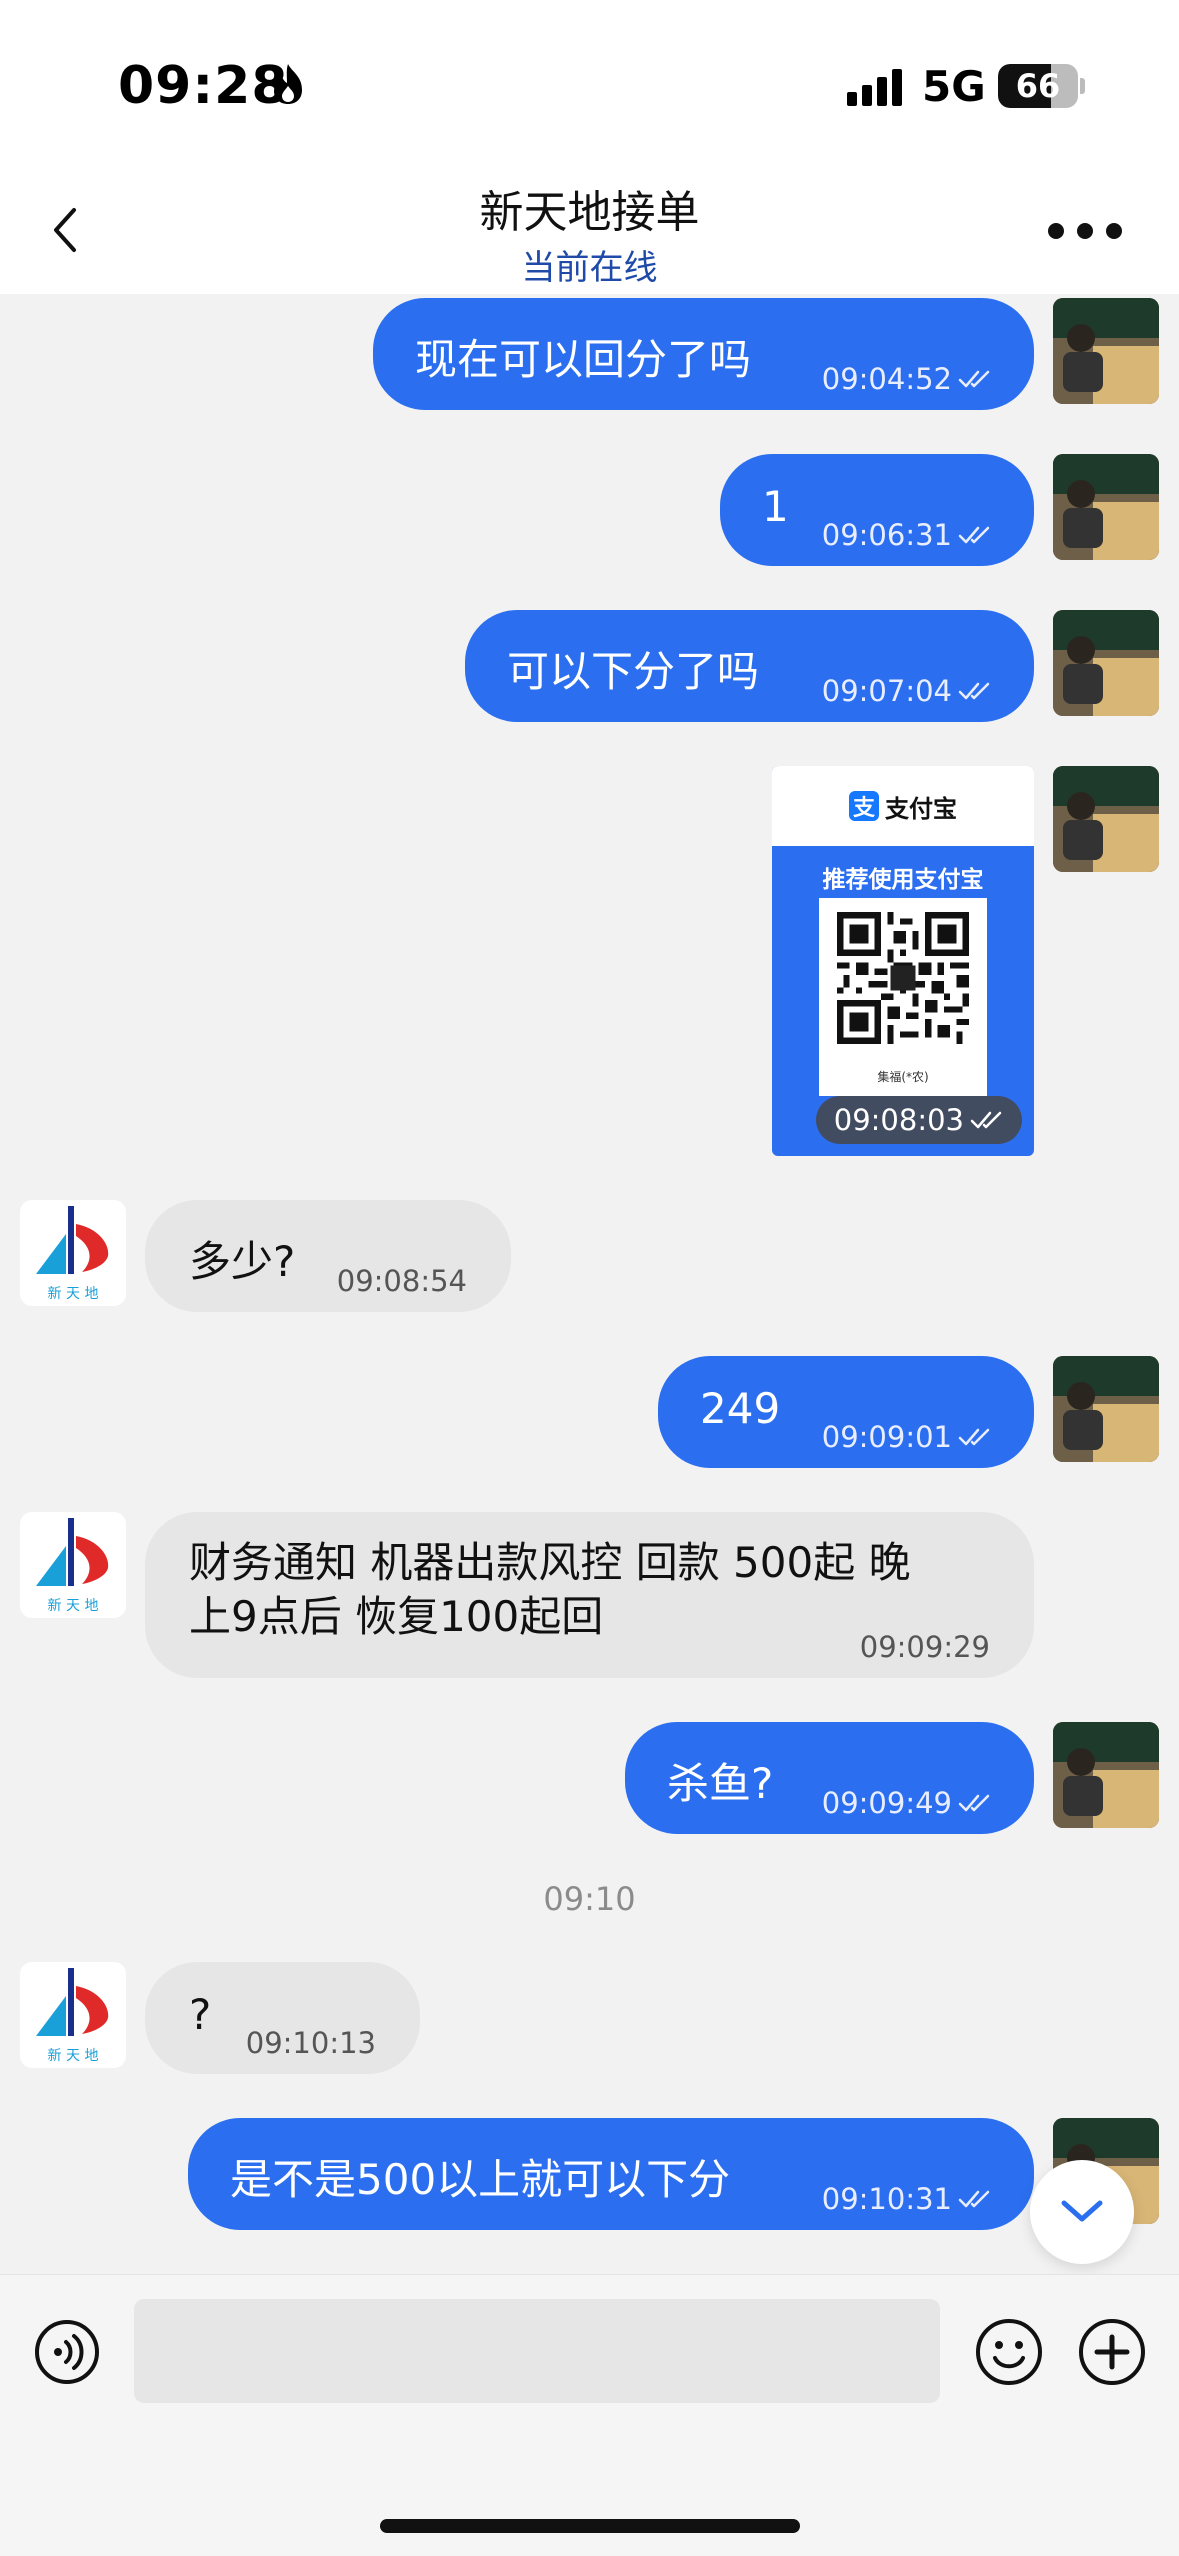 The height and width of the screenshot is (2556, 1179). What do you see at coordinates (829, 1778) in the screenshot?
I see `message-bubble-outgoing: 杀鱼? 09:09:49` at bounding box center [829, 1778].